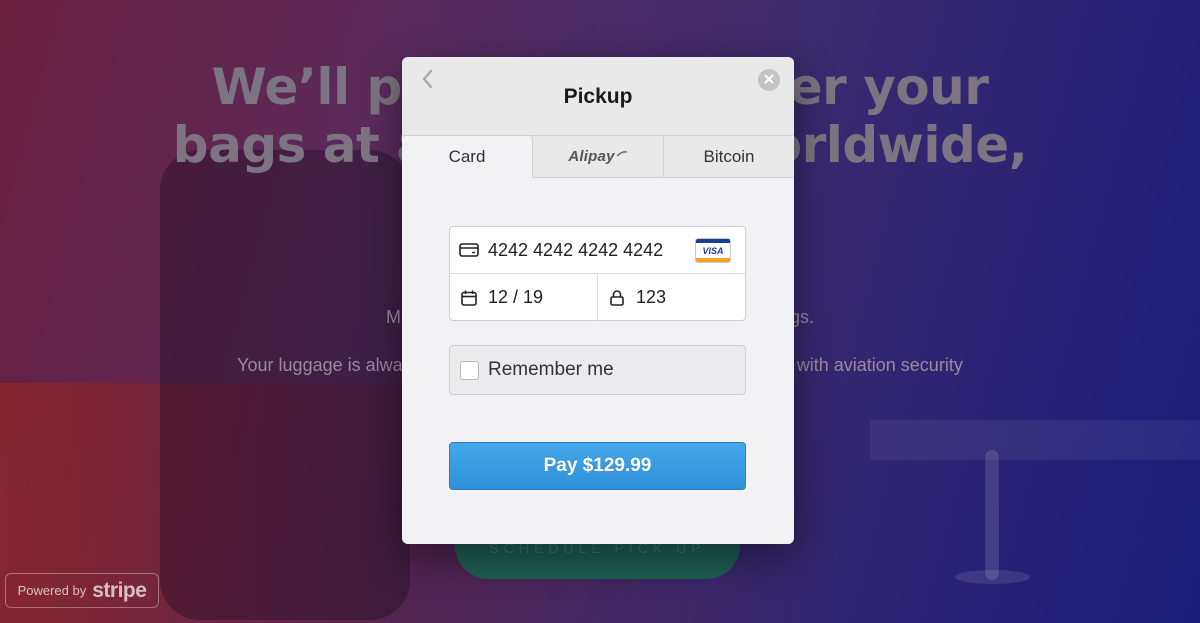 This screenshot has height=623, width=1200. What do you see at coordinates (469, 250) in the screenshot?
I see `credit-card-icon` at bounding box center [469, 250].